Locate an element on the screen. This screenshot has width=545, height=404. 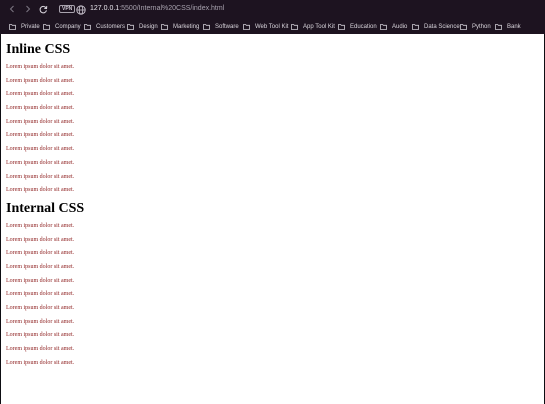
bookmark-python: Python is located at coordinates (475, 26).